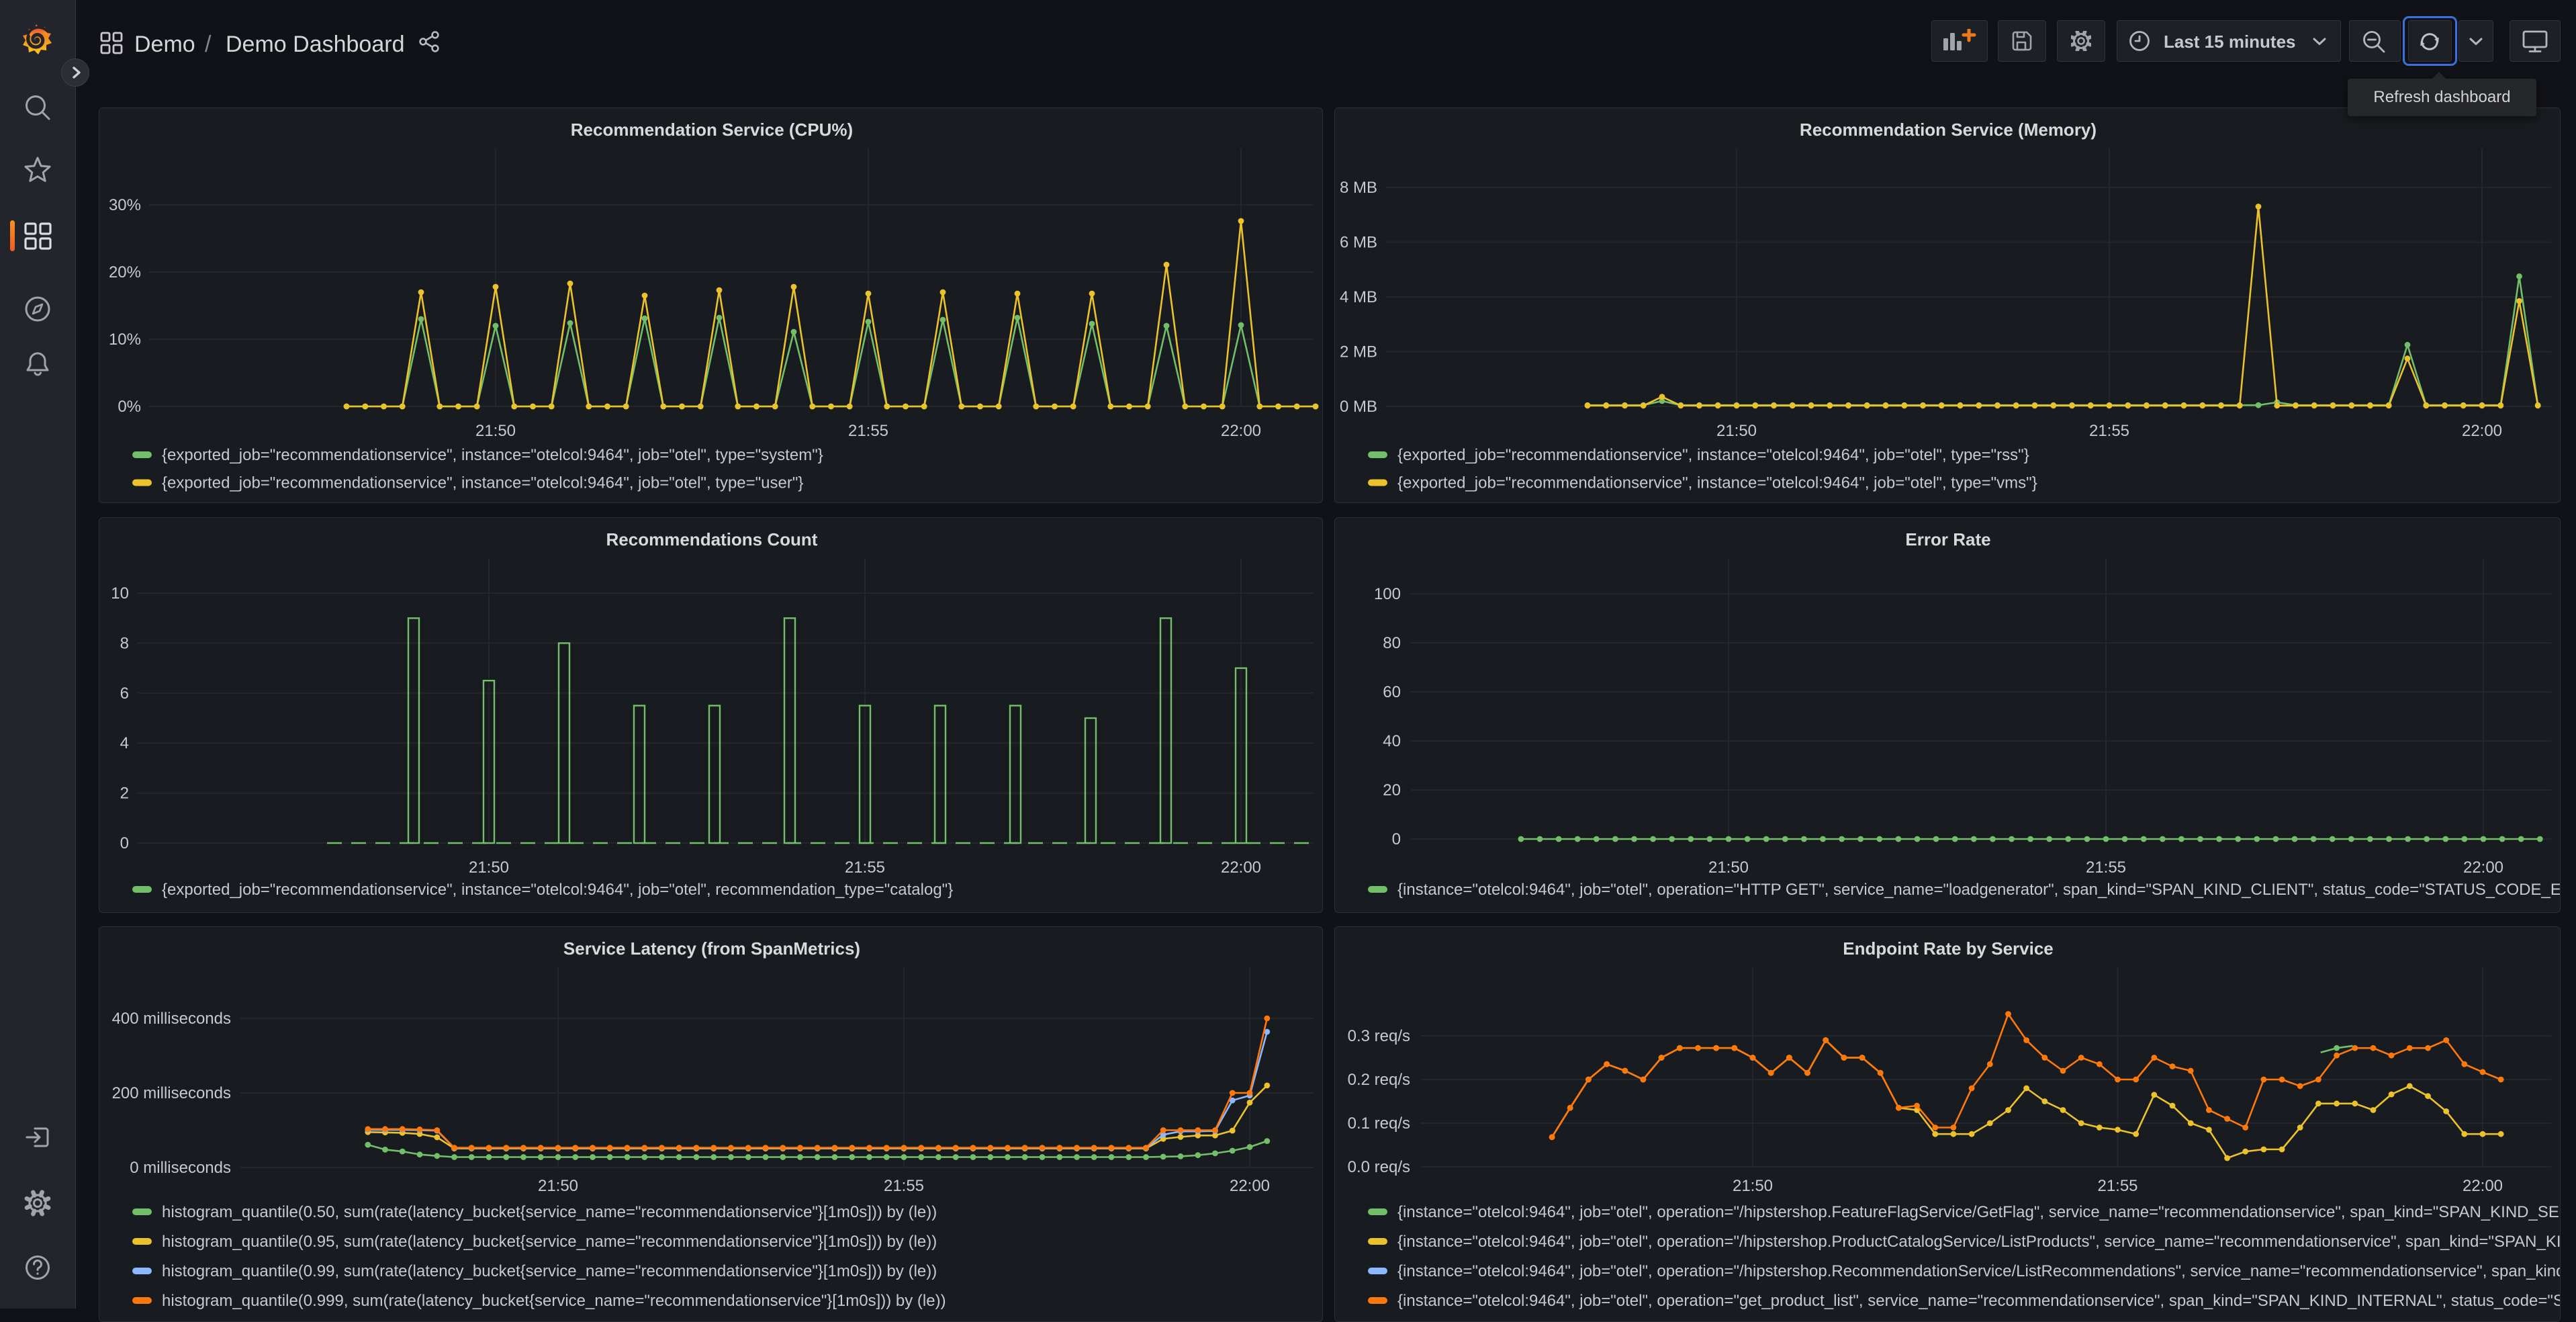 This screenshot has height=1322, width=2576. I want to click on svg-text: 0%, so click(129, 407).